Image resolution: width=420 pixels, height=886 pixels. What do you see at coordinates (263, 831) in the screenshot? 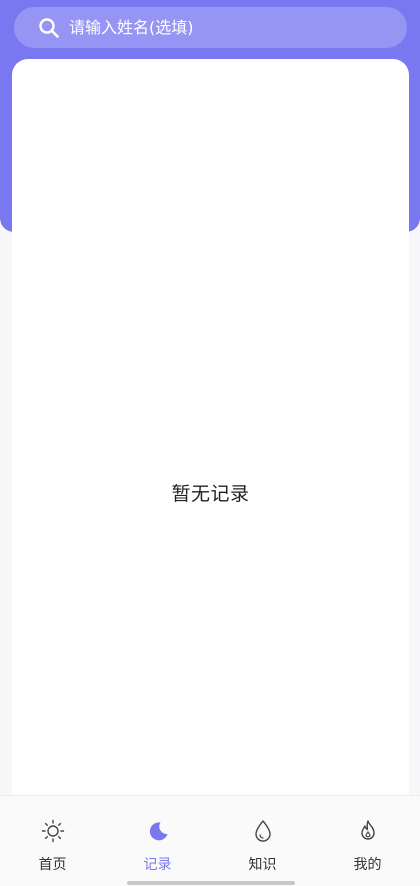
I see `drop-icon` at bounding box center [263, 831].